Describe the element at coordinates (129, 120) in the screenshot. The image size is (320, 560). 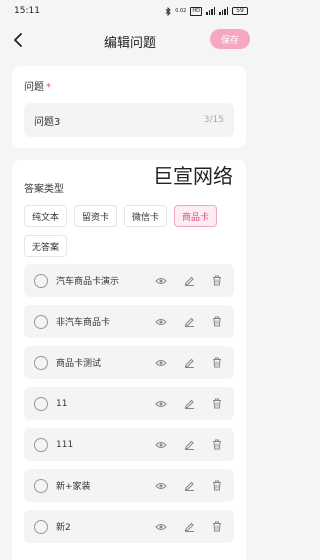
I see `question-input: 问题3 3/15` at that location.